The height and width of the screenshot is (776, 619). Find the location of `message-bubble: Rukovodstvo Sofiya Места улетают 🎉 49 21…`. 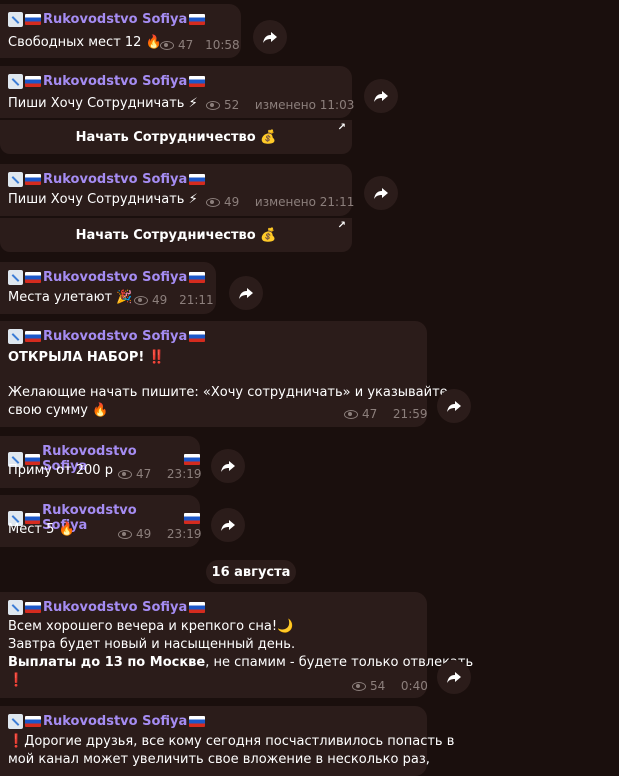

message-bubble: Rukovodstvo Sofiya Места улетают 🎉 49 21… is located at coordinates (108, 288).